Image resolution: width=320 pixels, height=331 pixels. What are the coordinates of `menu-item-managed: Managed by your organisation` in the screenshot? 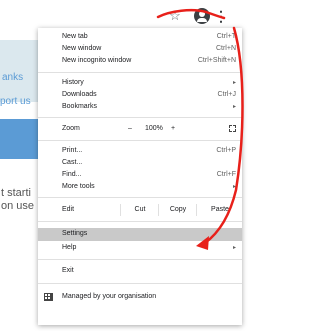 It's located at (140, 297).